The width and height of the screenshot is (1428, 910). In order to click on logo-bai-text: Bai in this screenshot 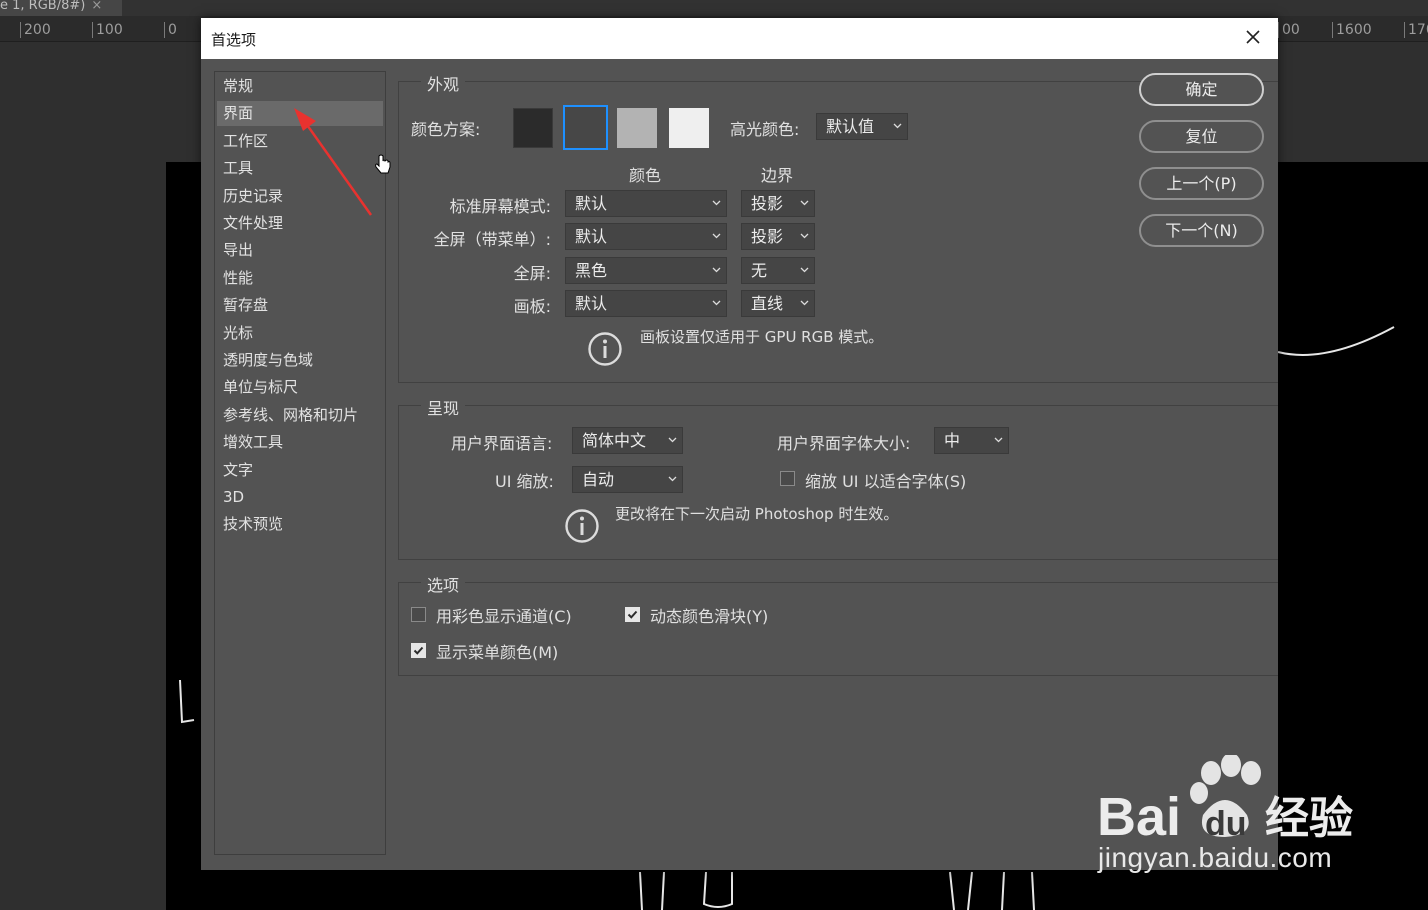, I will do `click(1139, 817)`.